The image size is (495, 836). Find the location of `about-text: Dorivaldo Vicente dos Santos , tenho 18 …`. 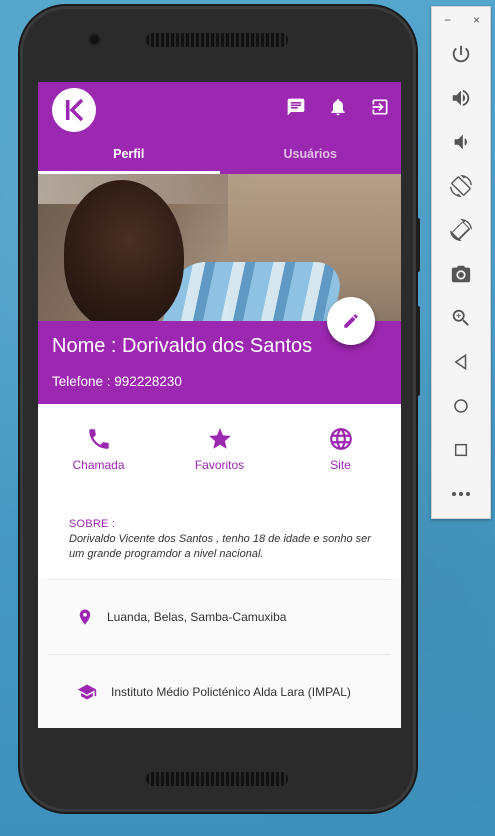

about-text: Dorivaldo Vicente dos Santos , tenho 18 … is located at coordinates (220, 546).